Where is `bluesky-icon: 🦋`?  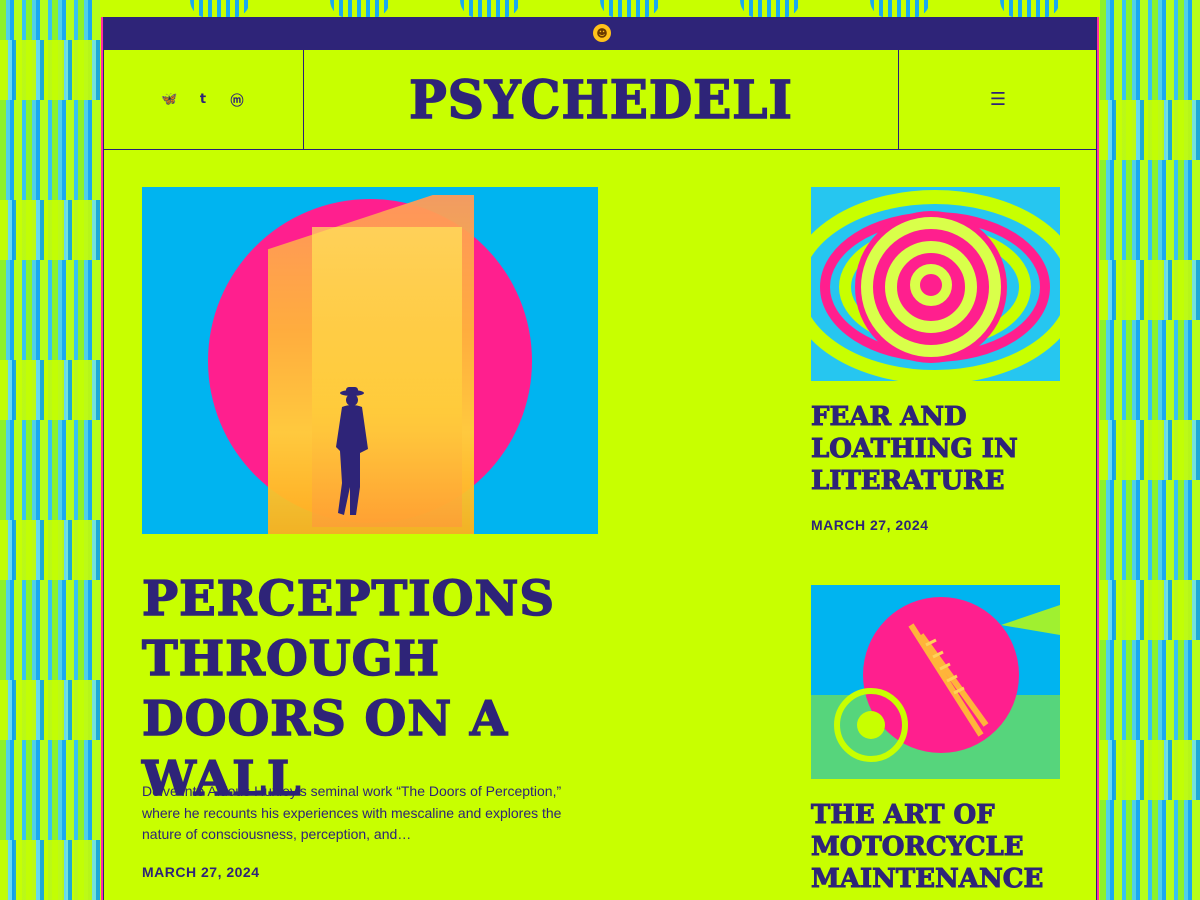
bluesky-icon: 🦋 is located at coordinates (169, 99).